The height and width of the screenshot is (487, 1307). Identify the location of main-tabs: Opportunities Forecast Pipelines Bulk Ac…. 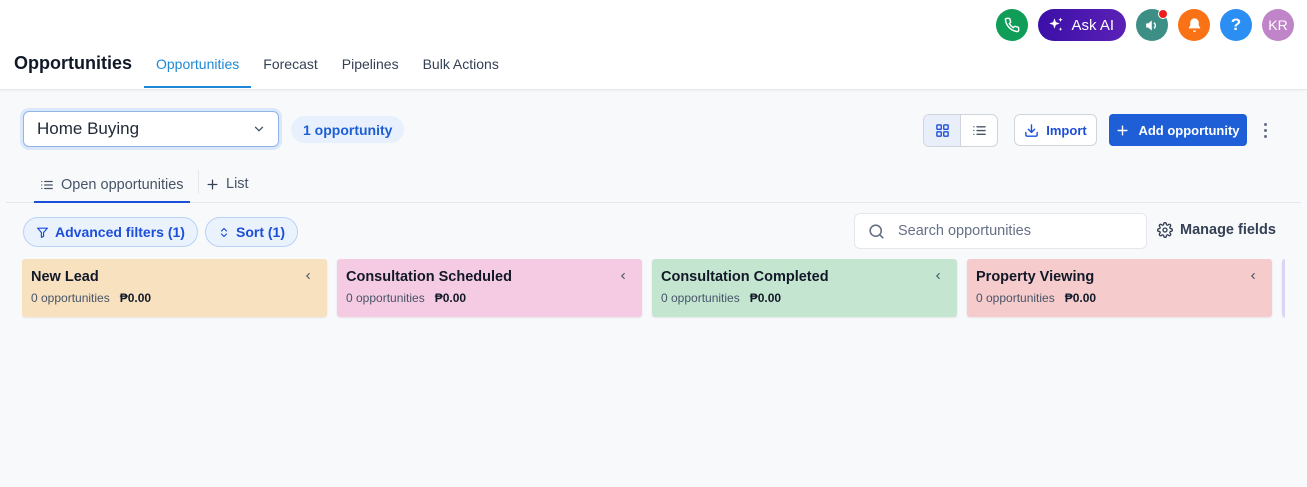
(327, 67).